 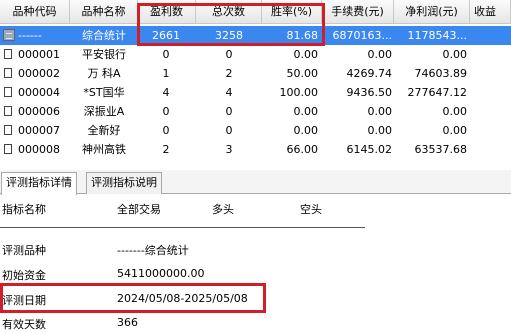 I want to click on cell-fee: 4269.74, so click(x=369, y=73).